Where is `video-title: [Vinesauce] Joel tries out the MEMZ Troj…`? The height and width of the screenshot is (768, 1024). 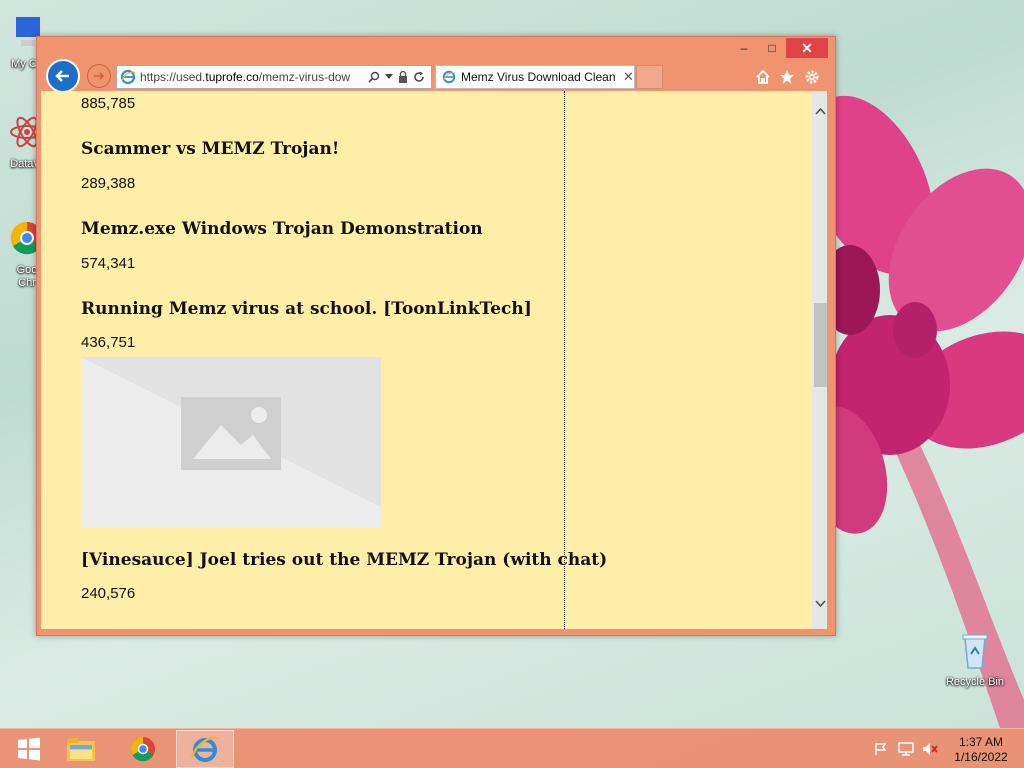
video-title: [Vinesauce] Joel tries out the MEMZ Troj… is located at coordinates (344, 560).